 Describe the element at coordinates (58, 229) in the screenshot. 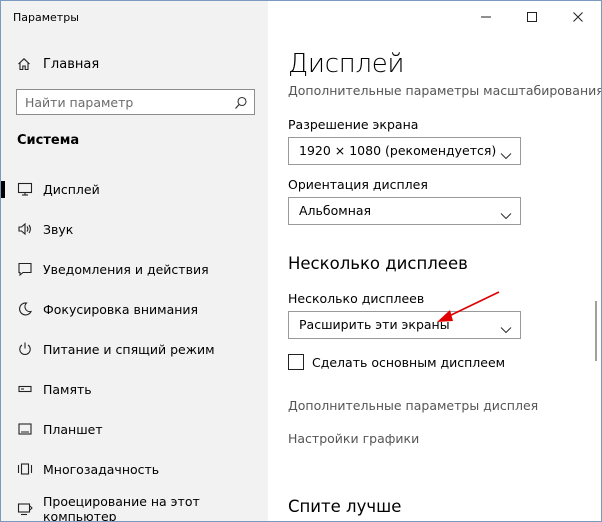

I see `sidebar-item-label: Звук` at that location.